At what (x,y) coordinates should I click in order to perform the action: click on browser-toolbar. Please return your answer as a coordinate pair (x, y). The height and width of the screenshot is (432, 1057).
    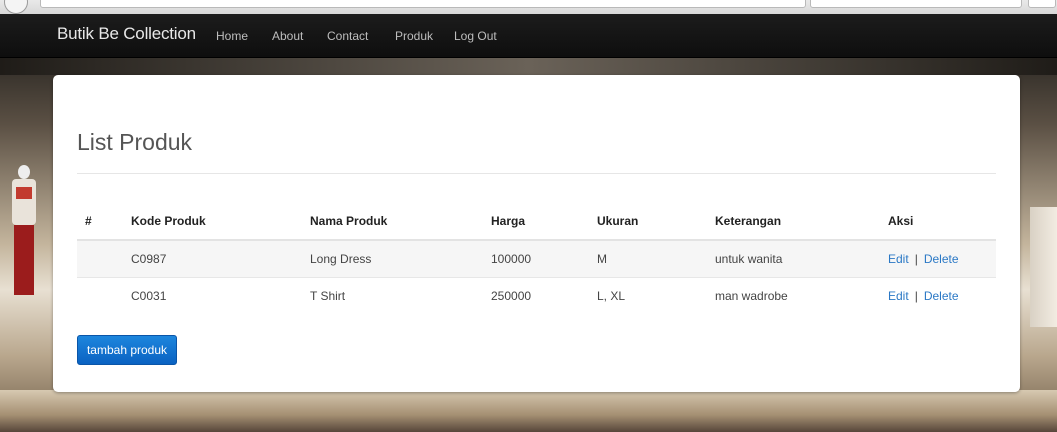
    Looking at the image, I should click on (528, 7).